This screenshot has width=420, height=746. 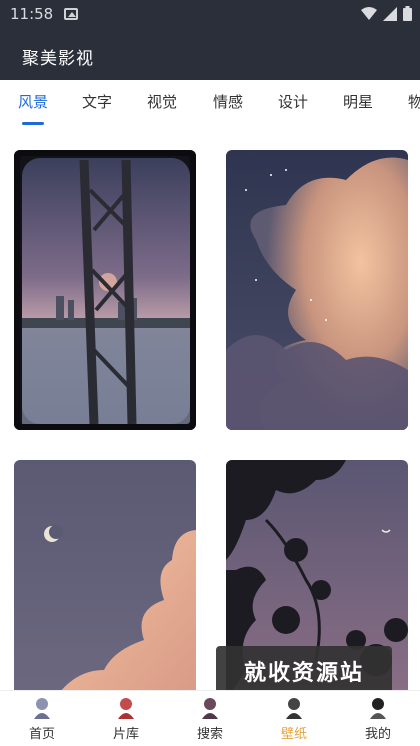 I want to click on signal-icon, so click(x=390, y=13).